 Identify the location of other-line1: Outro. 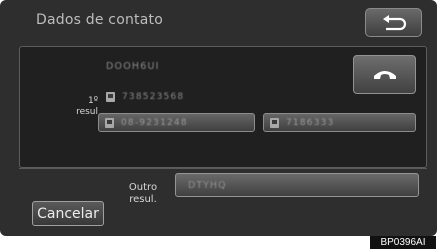
(143, 187).